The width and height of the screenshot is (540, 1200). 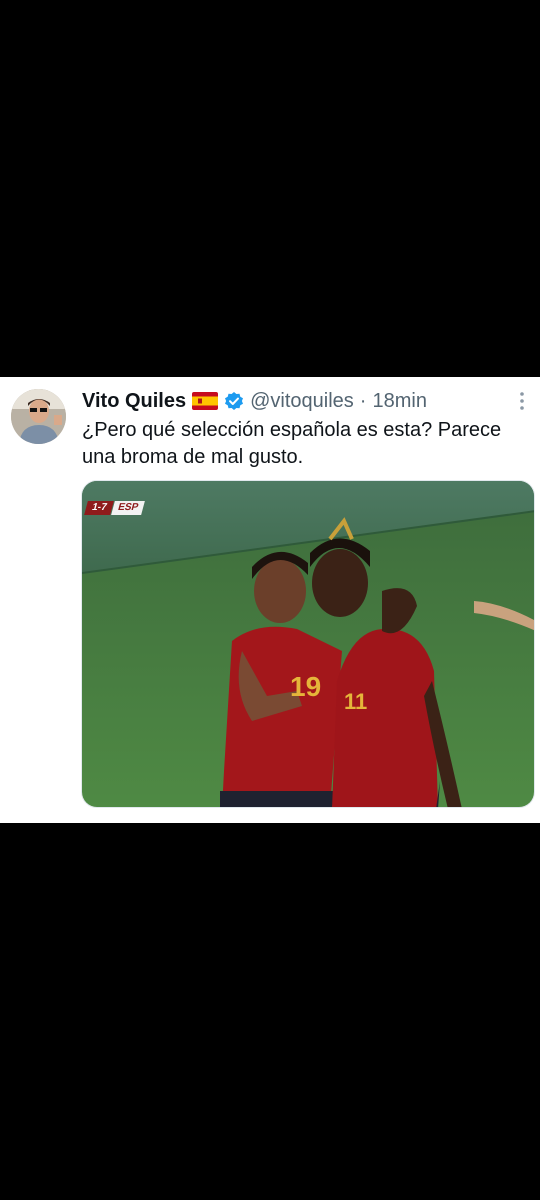 I want to click on spain-flag-icon, so click(x=205, y=401).